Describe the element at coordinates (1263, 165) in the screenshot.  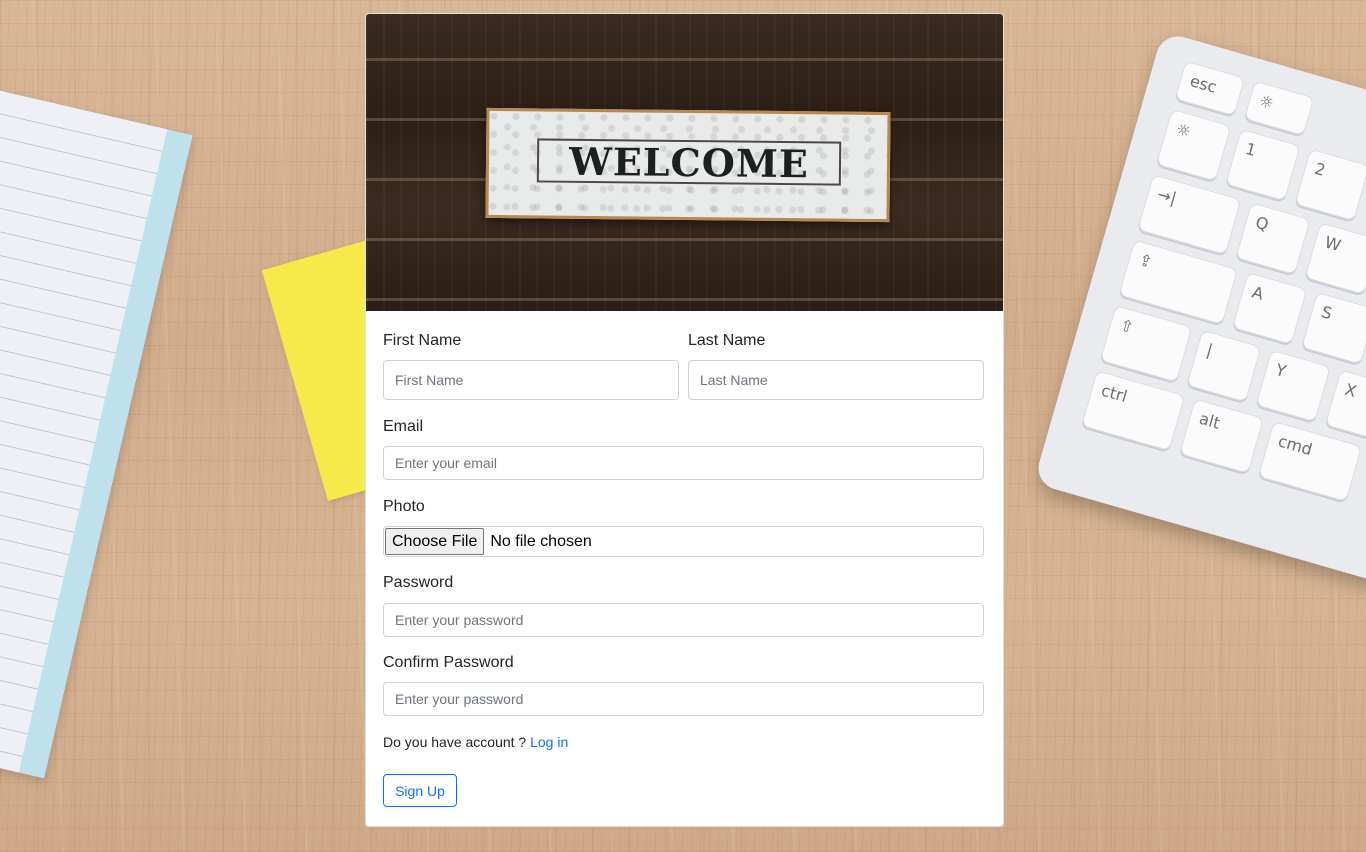
I see `keyboard-key: 1` at that location.